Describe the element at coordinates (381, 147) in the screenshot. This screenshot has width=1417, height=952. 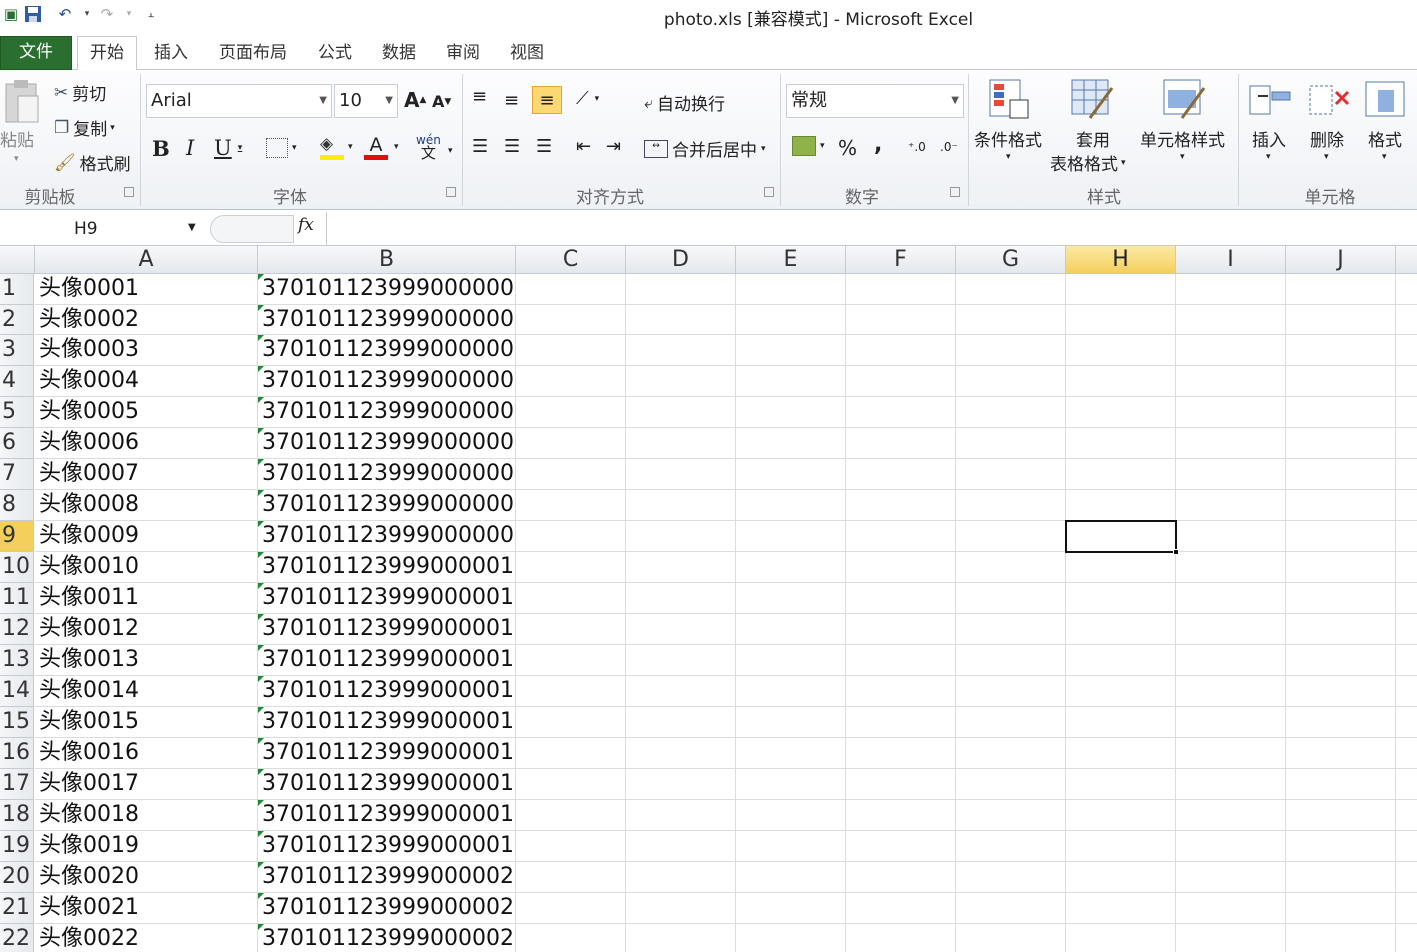
I see `font-color-button: A ▾` at that location.